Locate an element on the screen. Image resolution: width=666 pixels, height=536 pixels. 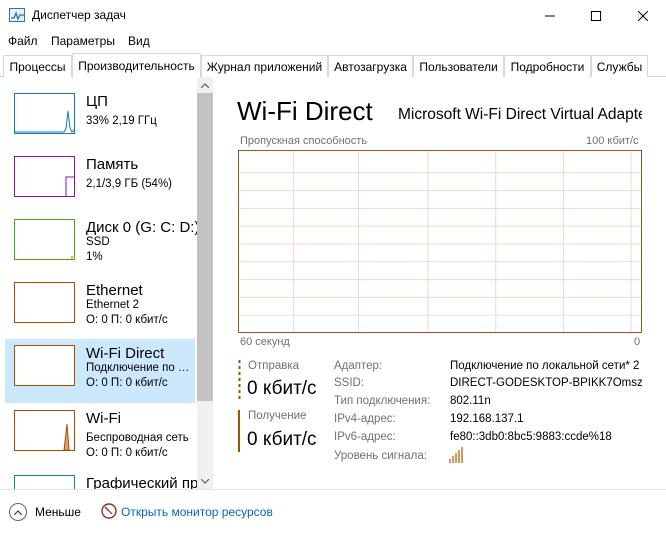
wifi-direct-mini-graph is located at coordinates (44, 365).